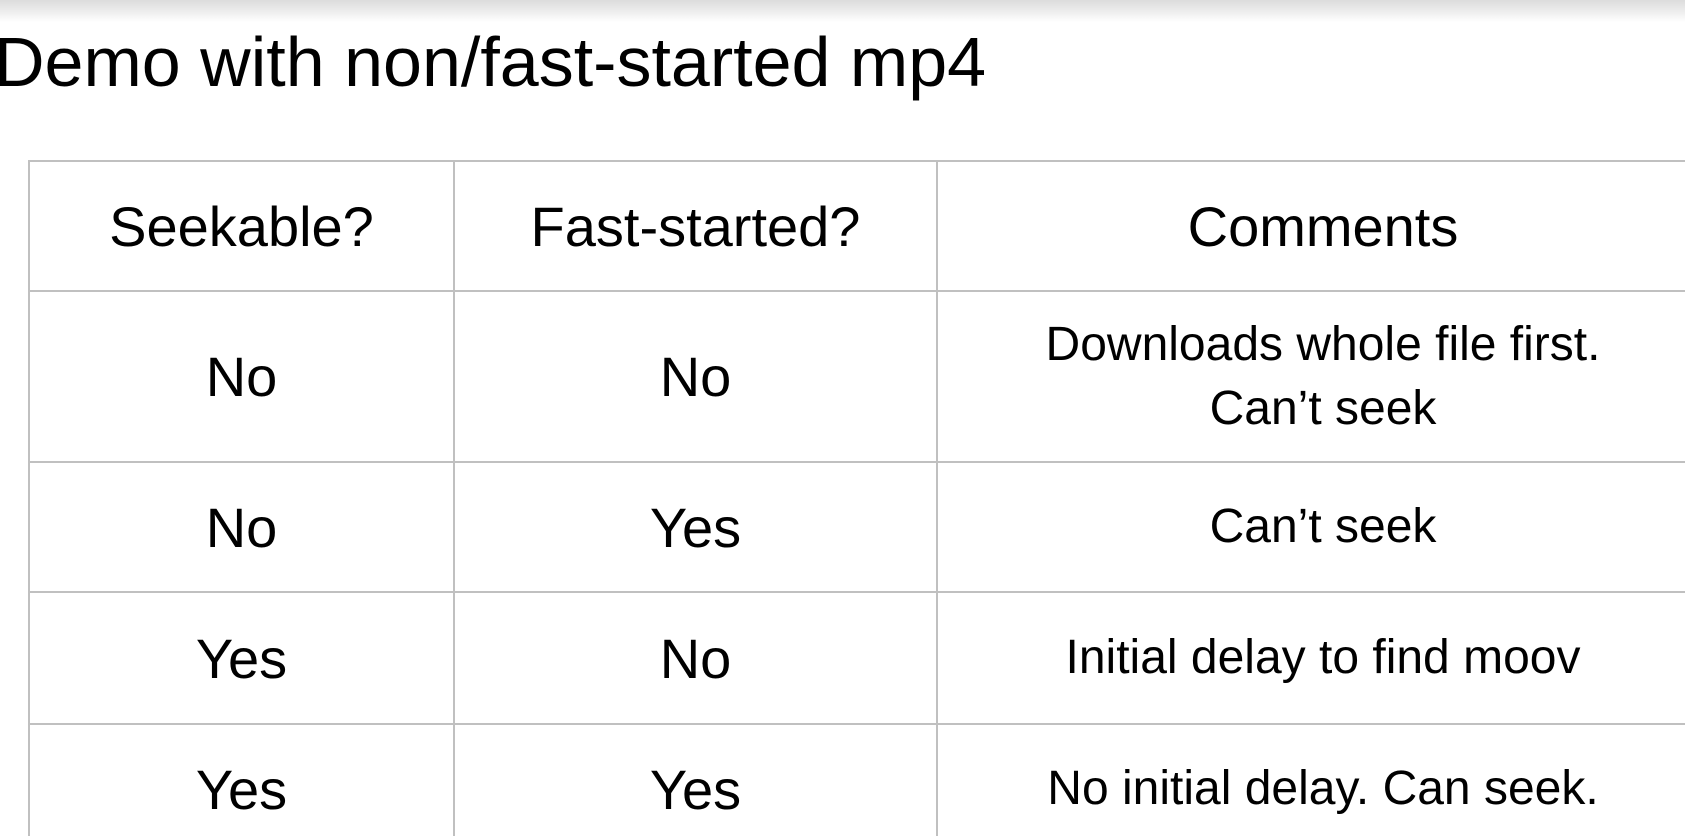 This screenshot has height=836, width=1685. I want to click on comment-line: Initial delay to find moov, so click(1323, 657).